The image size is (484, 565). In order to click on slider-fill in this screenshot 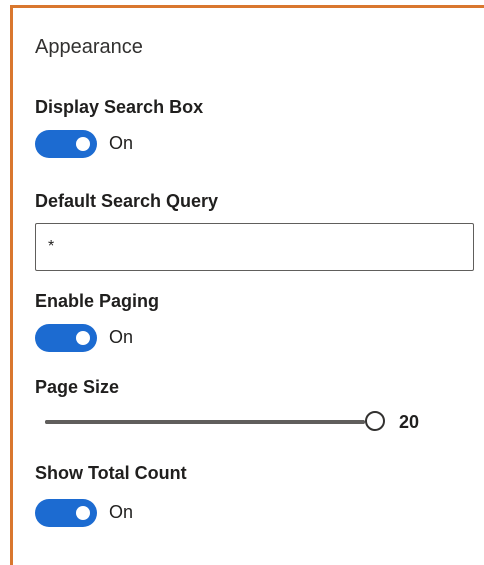, I will do `click(205, 422)`.